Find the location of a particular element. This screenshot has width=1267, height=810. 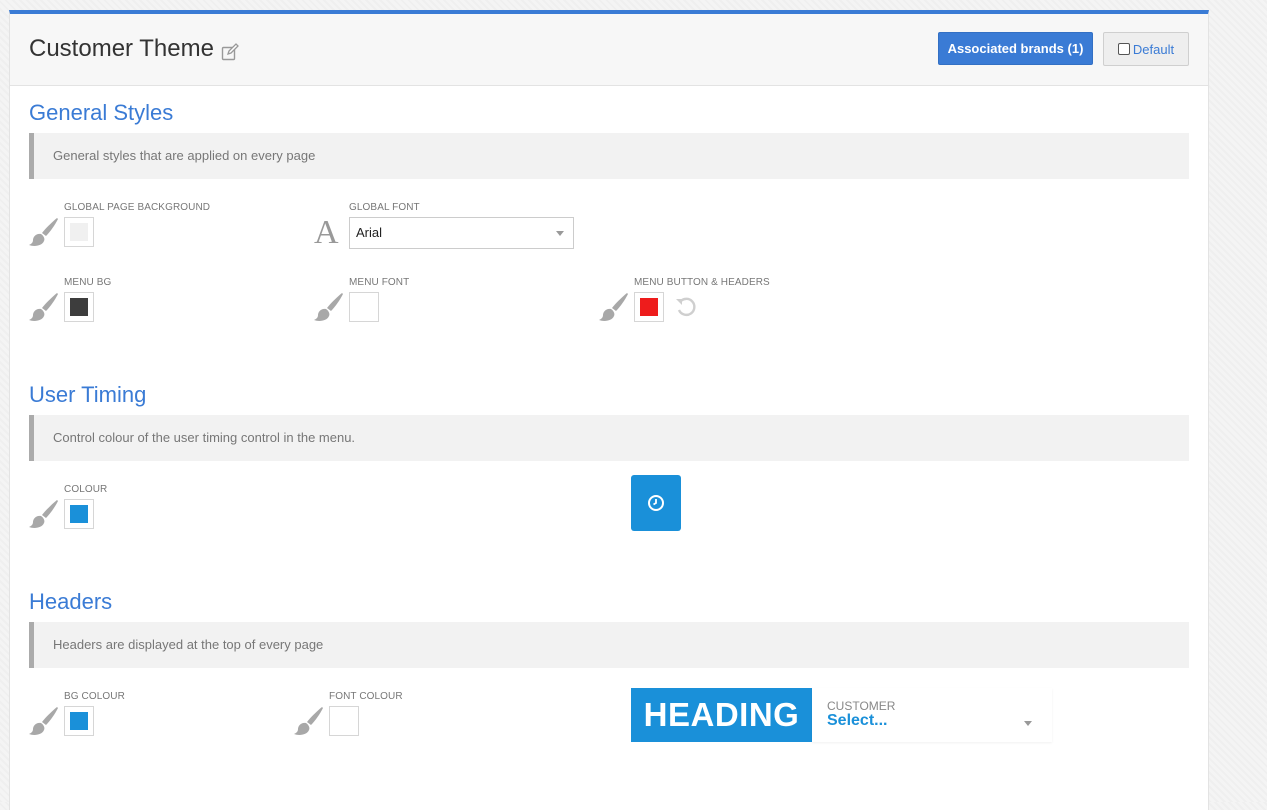

default-checkbox is located at coordinates (1123, 49).